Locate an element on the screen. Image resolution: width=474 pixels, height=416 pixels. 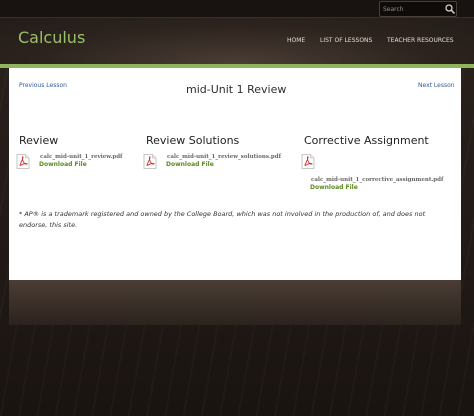
search-input is located at coordinates (409, 9).